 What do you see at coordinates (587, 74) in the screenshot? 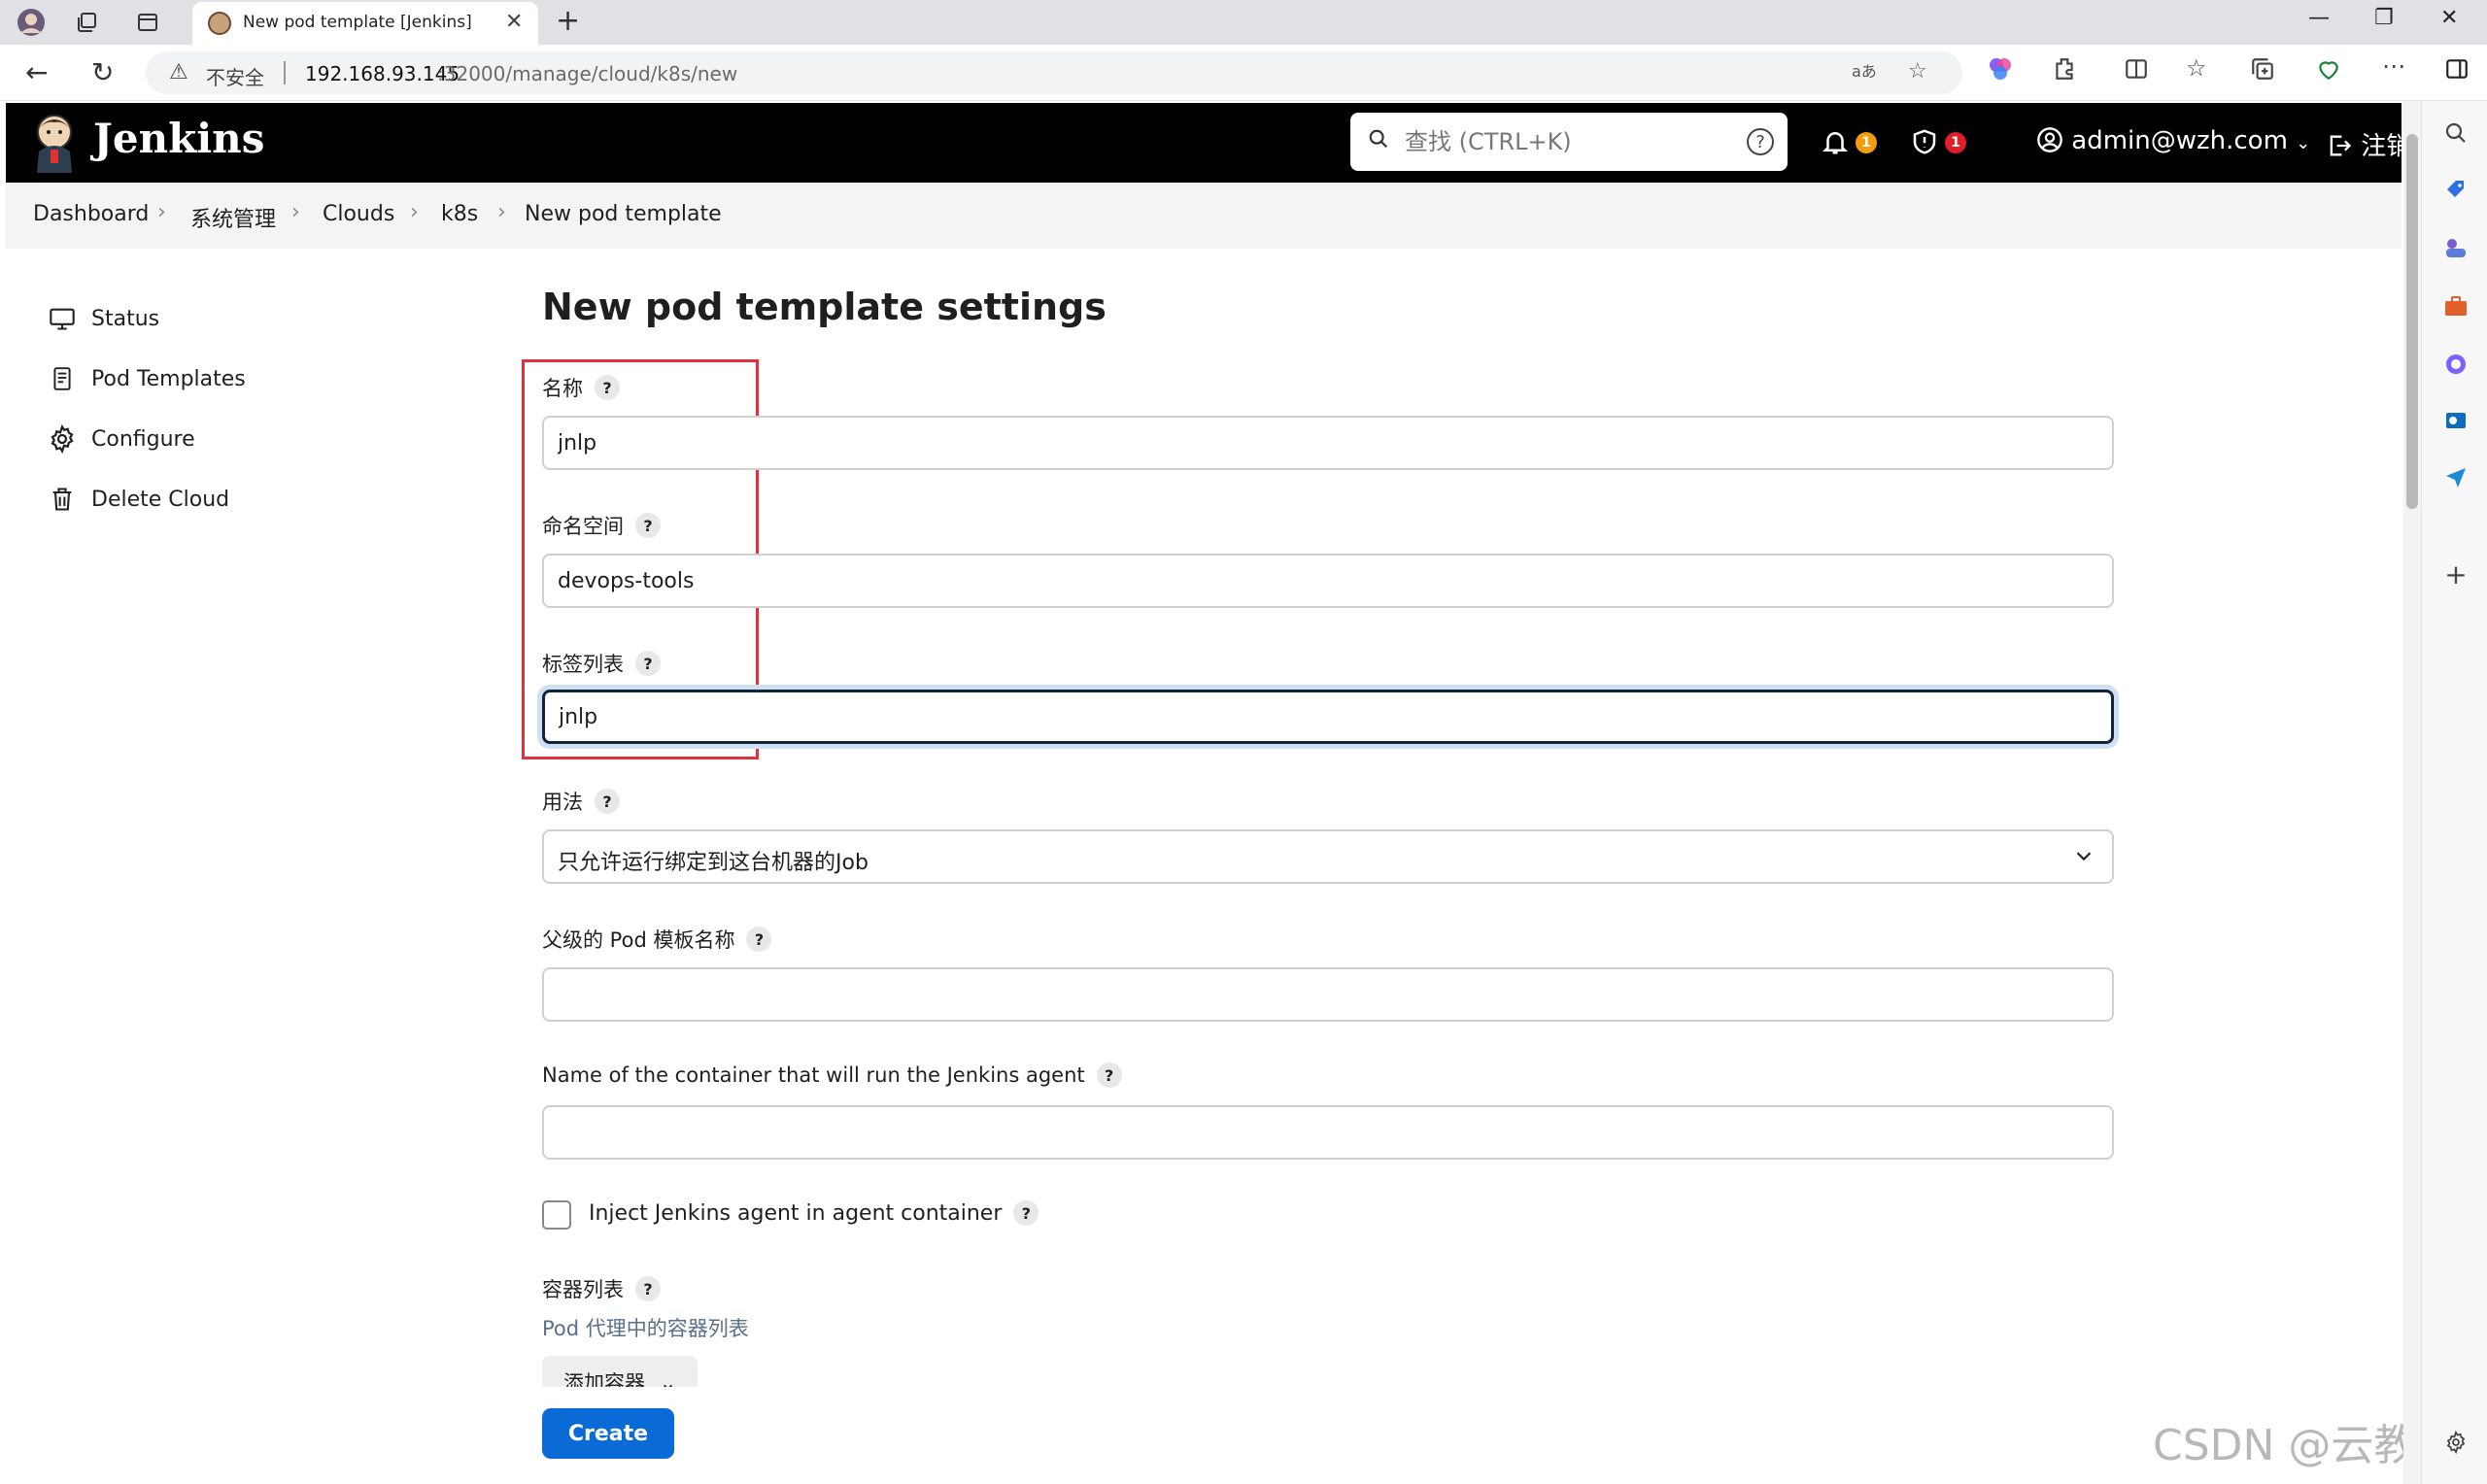
I see `url-path: :32000/manage/cloud/k8s/new` at bounding box center [587, 74].